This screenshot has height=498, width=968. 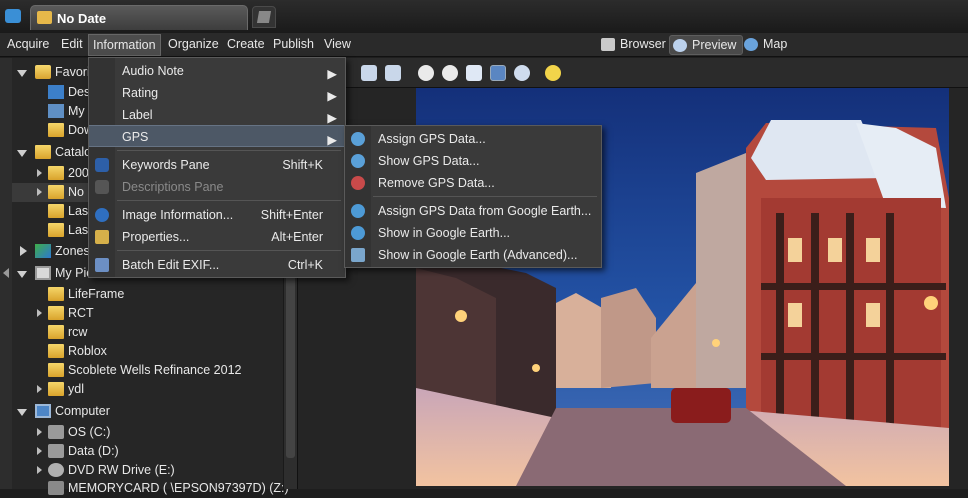 I want to click on computer-icon, so click(x=43, y=411).